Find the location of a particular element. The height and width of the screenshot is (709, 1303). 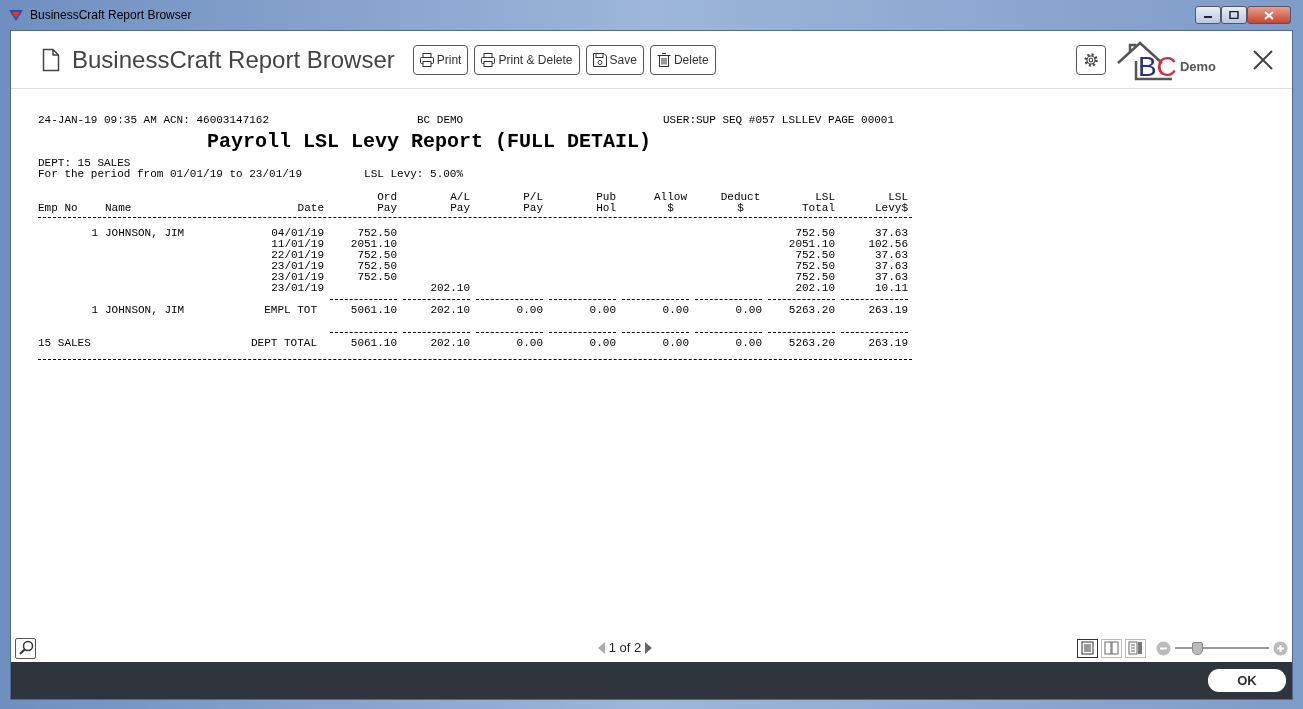

toolbar-button: Save is located at coordinates (614, 59).